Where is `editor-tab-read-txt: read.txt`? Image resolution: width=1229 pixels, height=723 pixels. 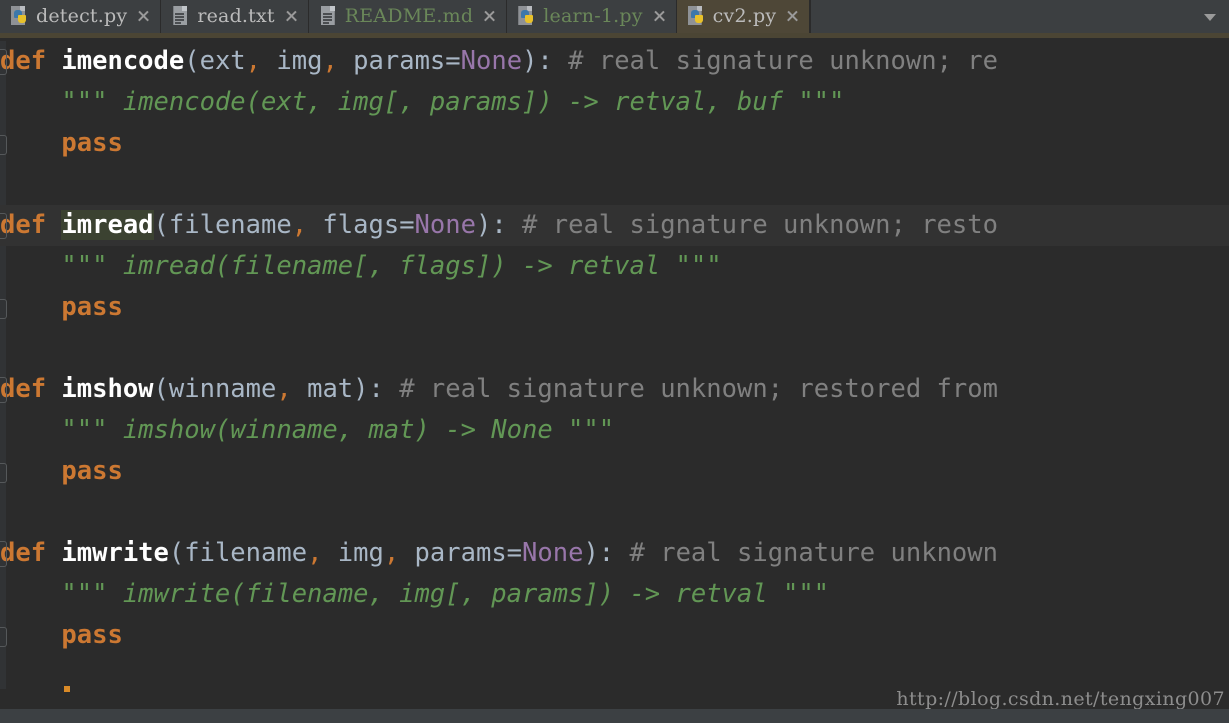
editor-tab-read-txt: read.txt is located at coordinates (235, 16).